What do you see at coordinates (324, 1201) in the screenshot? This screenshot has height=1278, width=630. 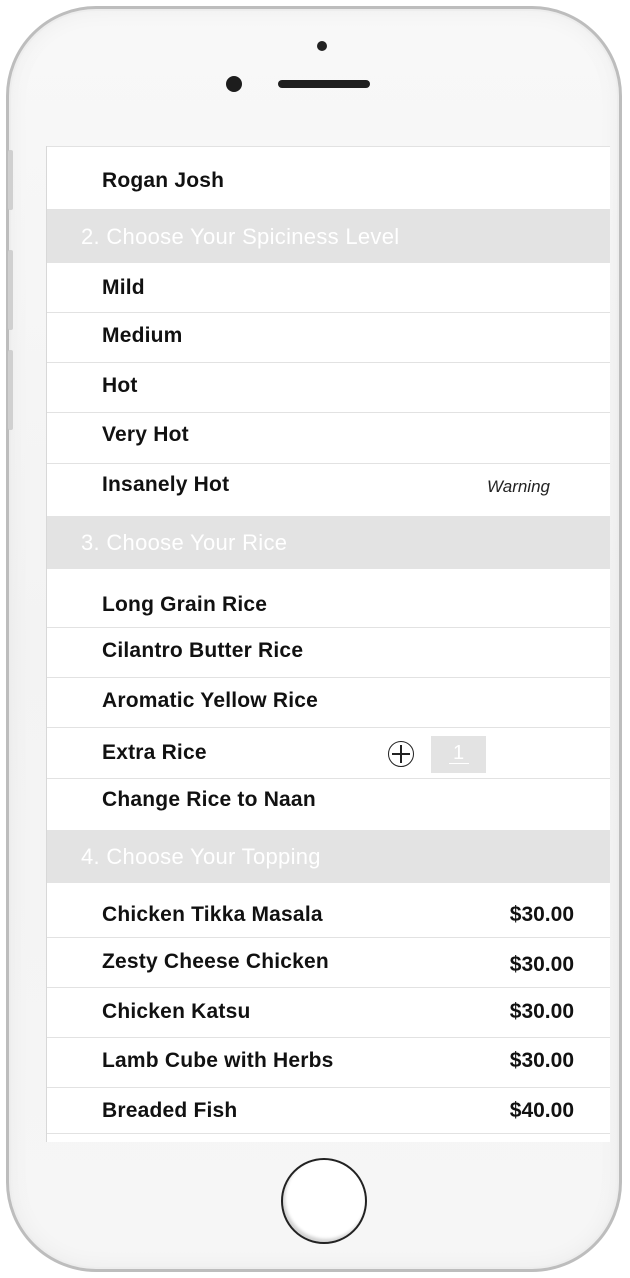 I see `home-button` at bounding box center [324, 1201].